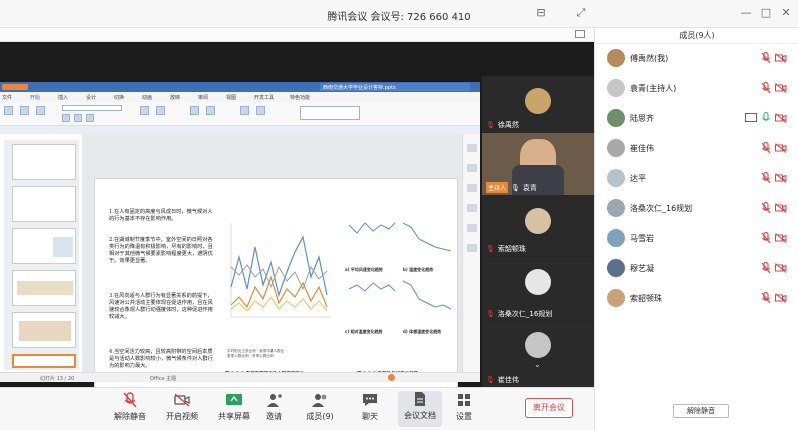 This screenshot has width=798, height=430. I want to click on members-button: 成员(9), so click(320, 407).